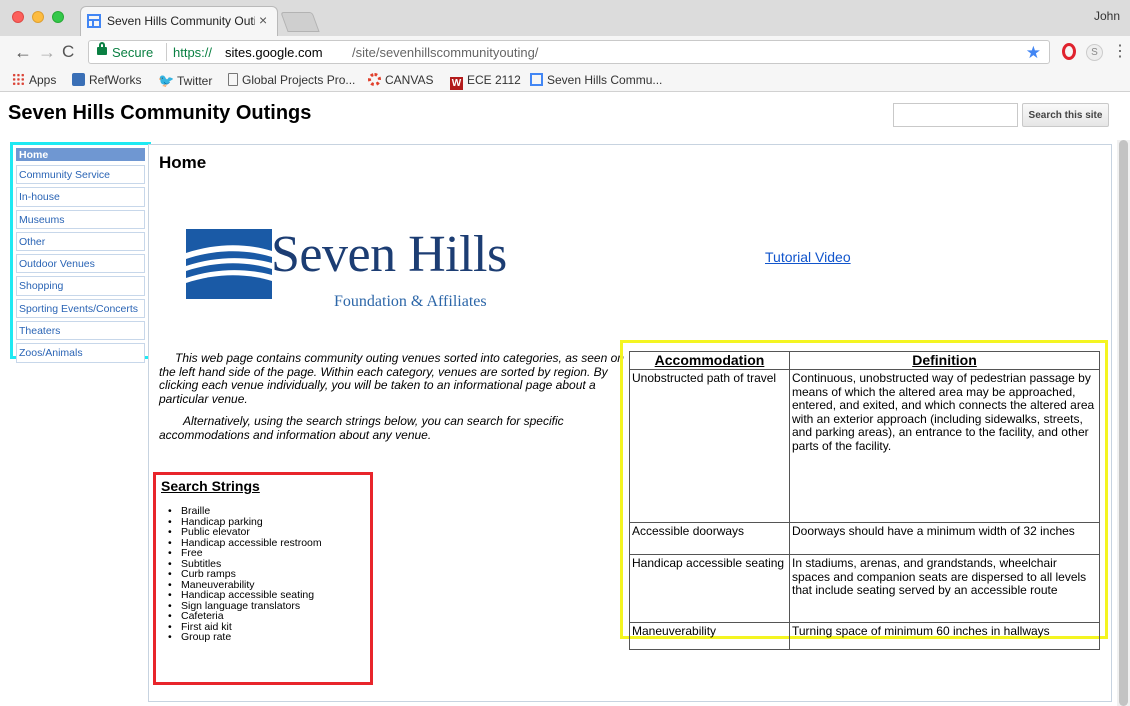 The image size is (1130, 706). I want to click on sidebar-item-other: Other, so click(80, 241).